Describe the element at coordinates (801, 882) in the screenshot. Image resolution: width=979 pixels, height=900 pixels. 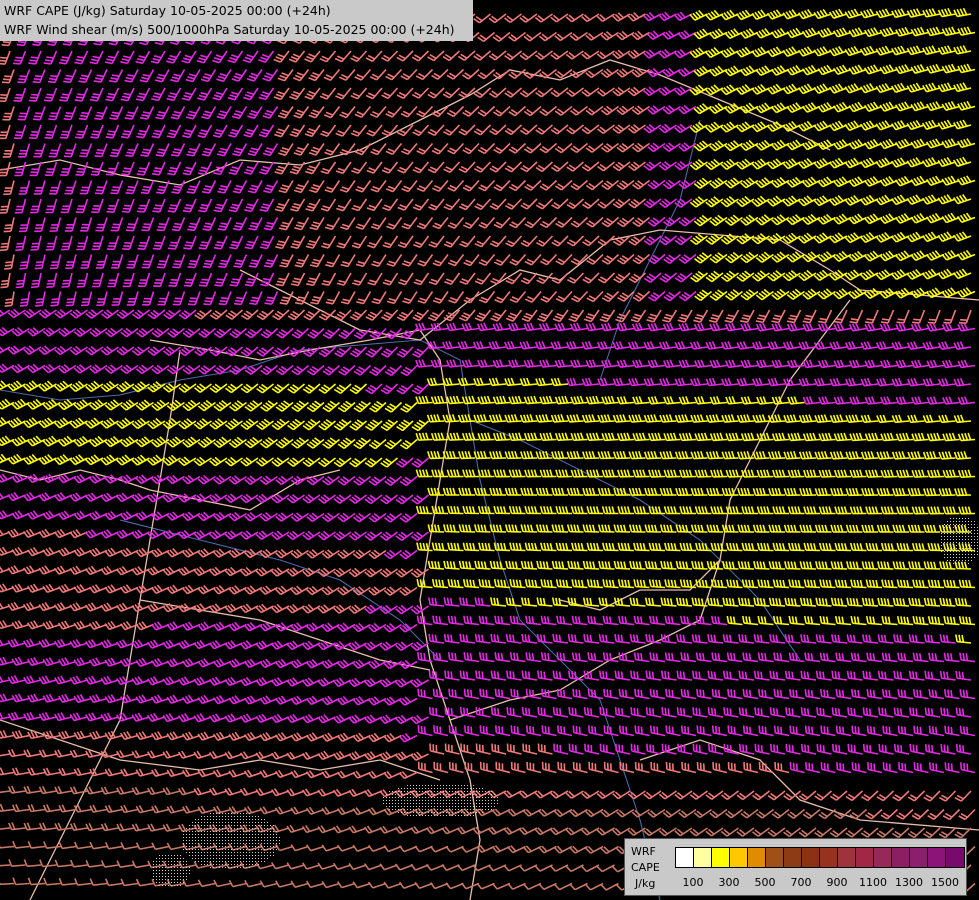
I see `legend-tick-label: 700` at that location.